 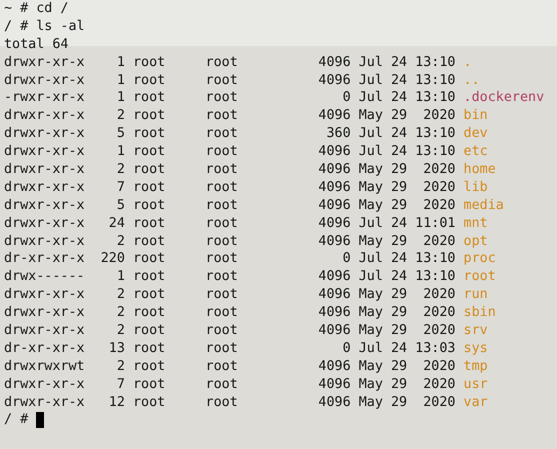 I want to click on file-name: sys, so click(x=476, y=349).